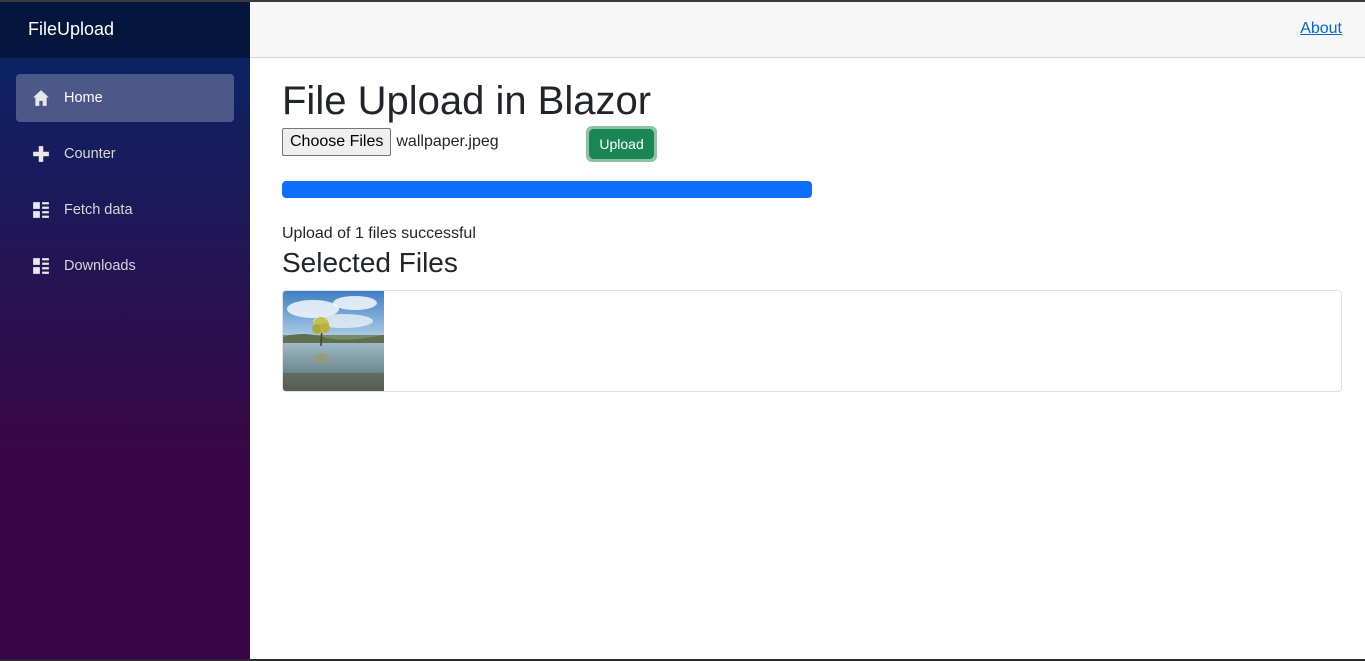  Describe the element at coordinates (41, 98) in the screenshot. I see `home-icon` at that location.